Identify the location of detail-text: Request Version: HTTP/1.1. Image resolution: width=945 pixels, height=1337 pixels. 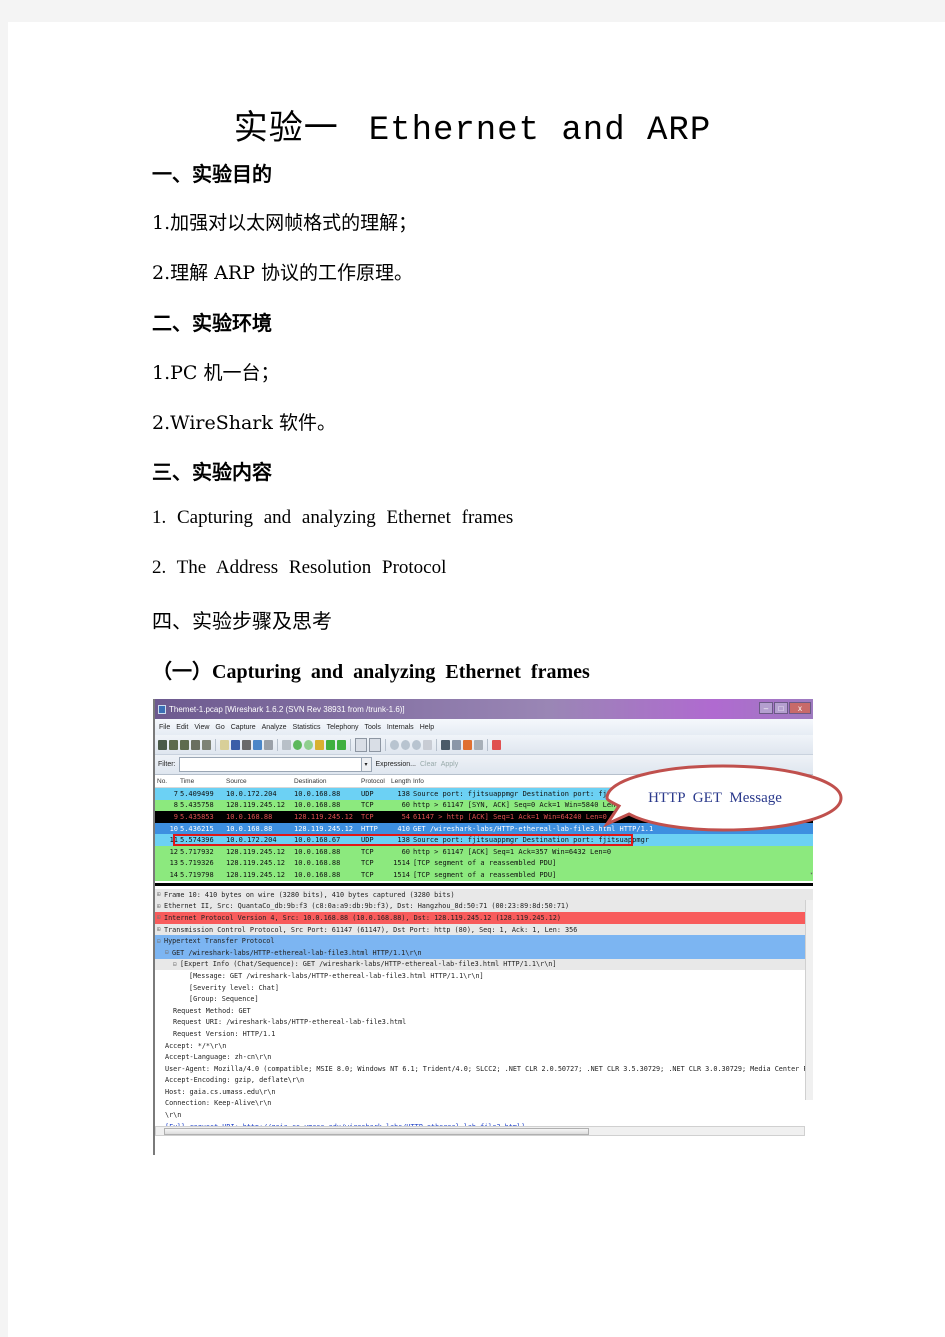
(224, 1033).